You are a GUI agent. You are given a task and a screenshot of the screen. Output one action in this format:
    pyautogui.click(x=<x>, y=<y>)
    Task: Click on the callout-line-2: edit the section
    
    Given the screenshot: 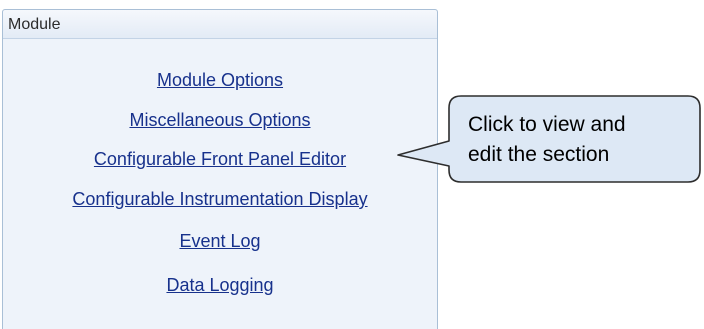 What is the action you would take?
    pyautogui.click(x=539, y=154)
    